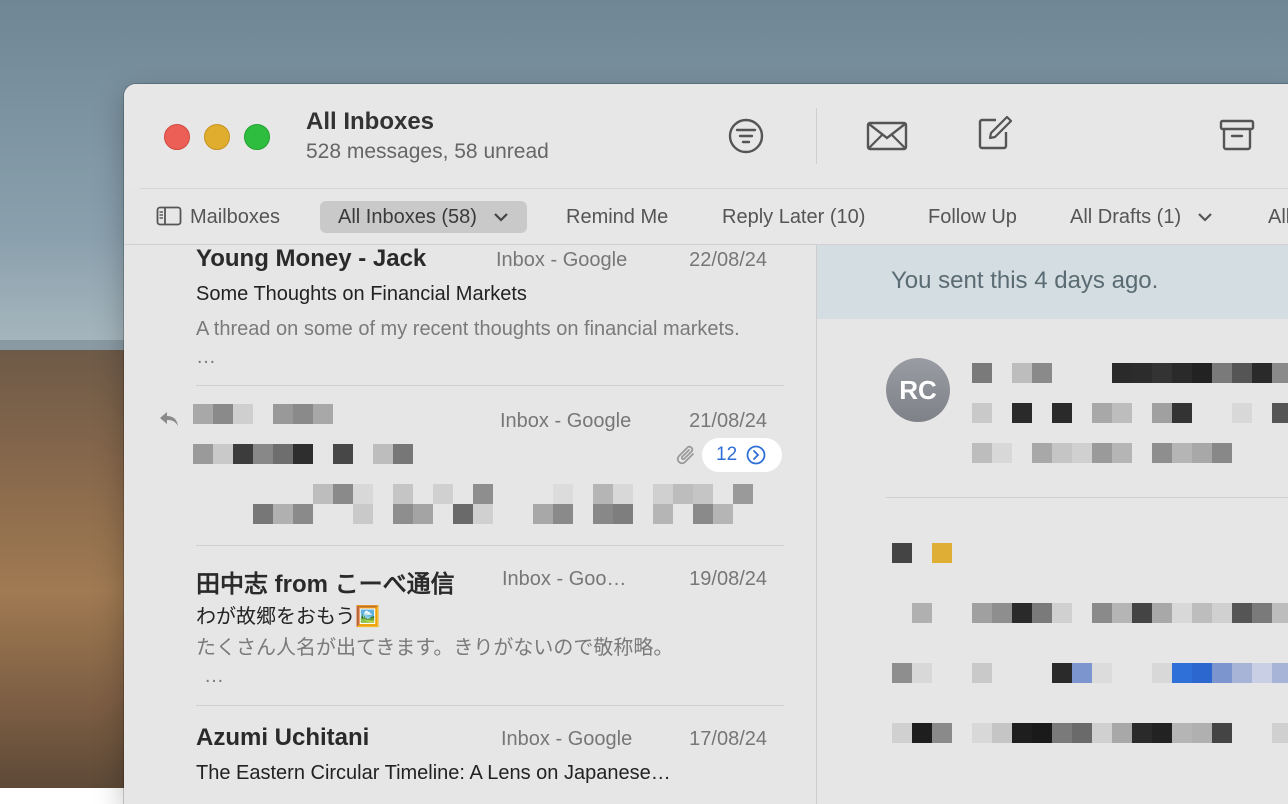 This screenshot has height=804, width=1288. I want to click on avatar: RC, so click(918, 390).